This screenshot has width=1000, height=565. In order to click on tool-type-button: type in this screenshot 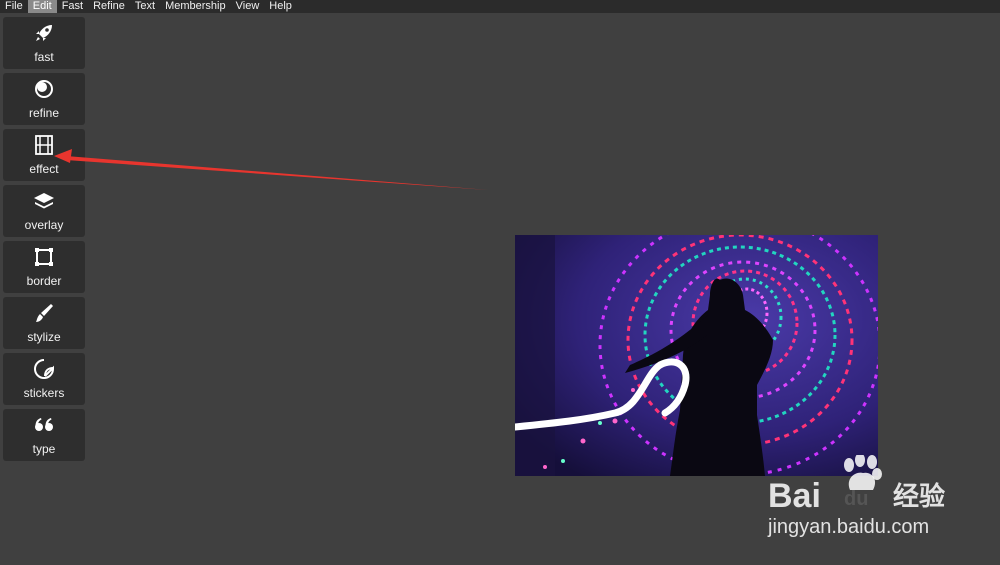, I will do `click(44, 435)`.